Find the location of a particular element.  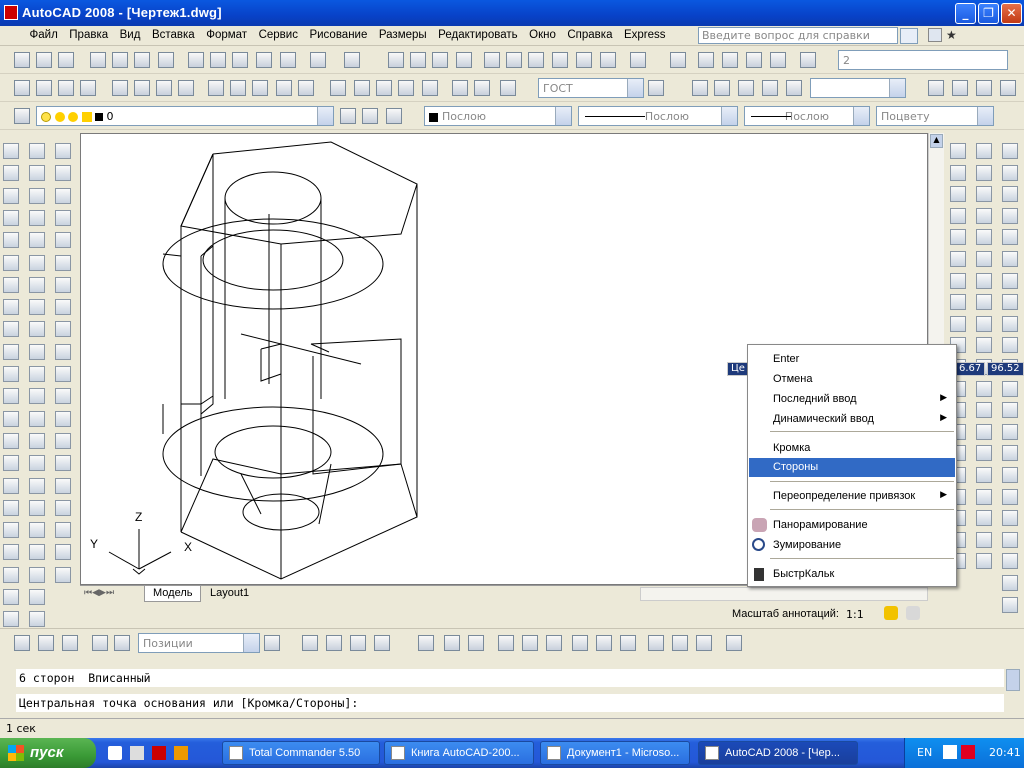

ucs-face-icon is located at coordinates (506, 643).